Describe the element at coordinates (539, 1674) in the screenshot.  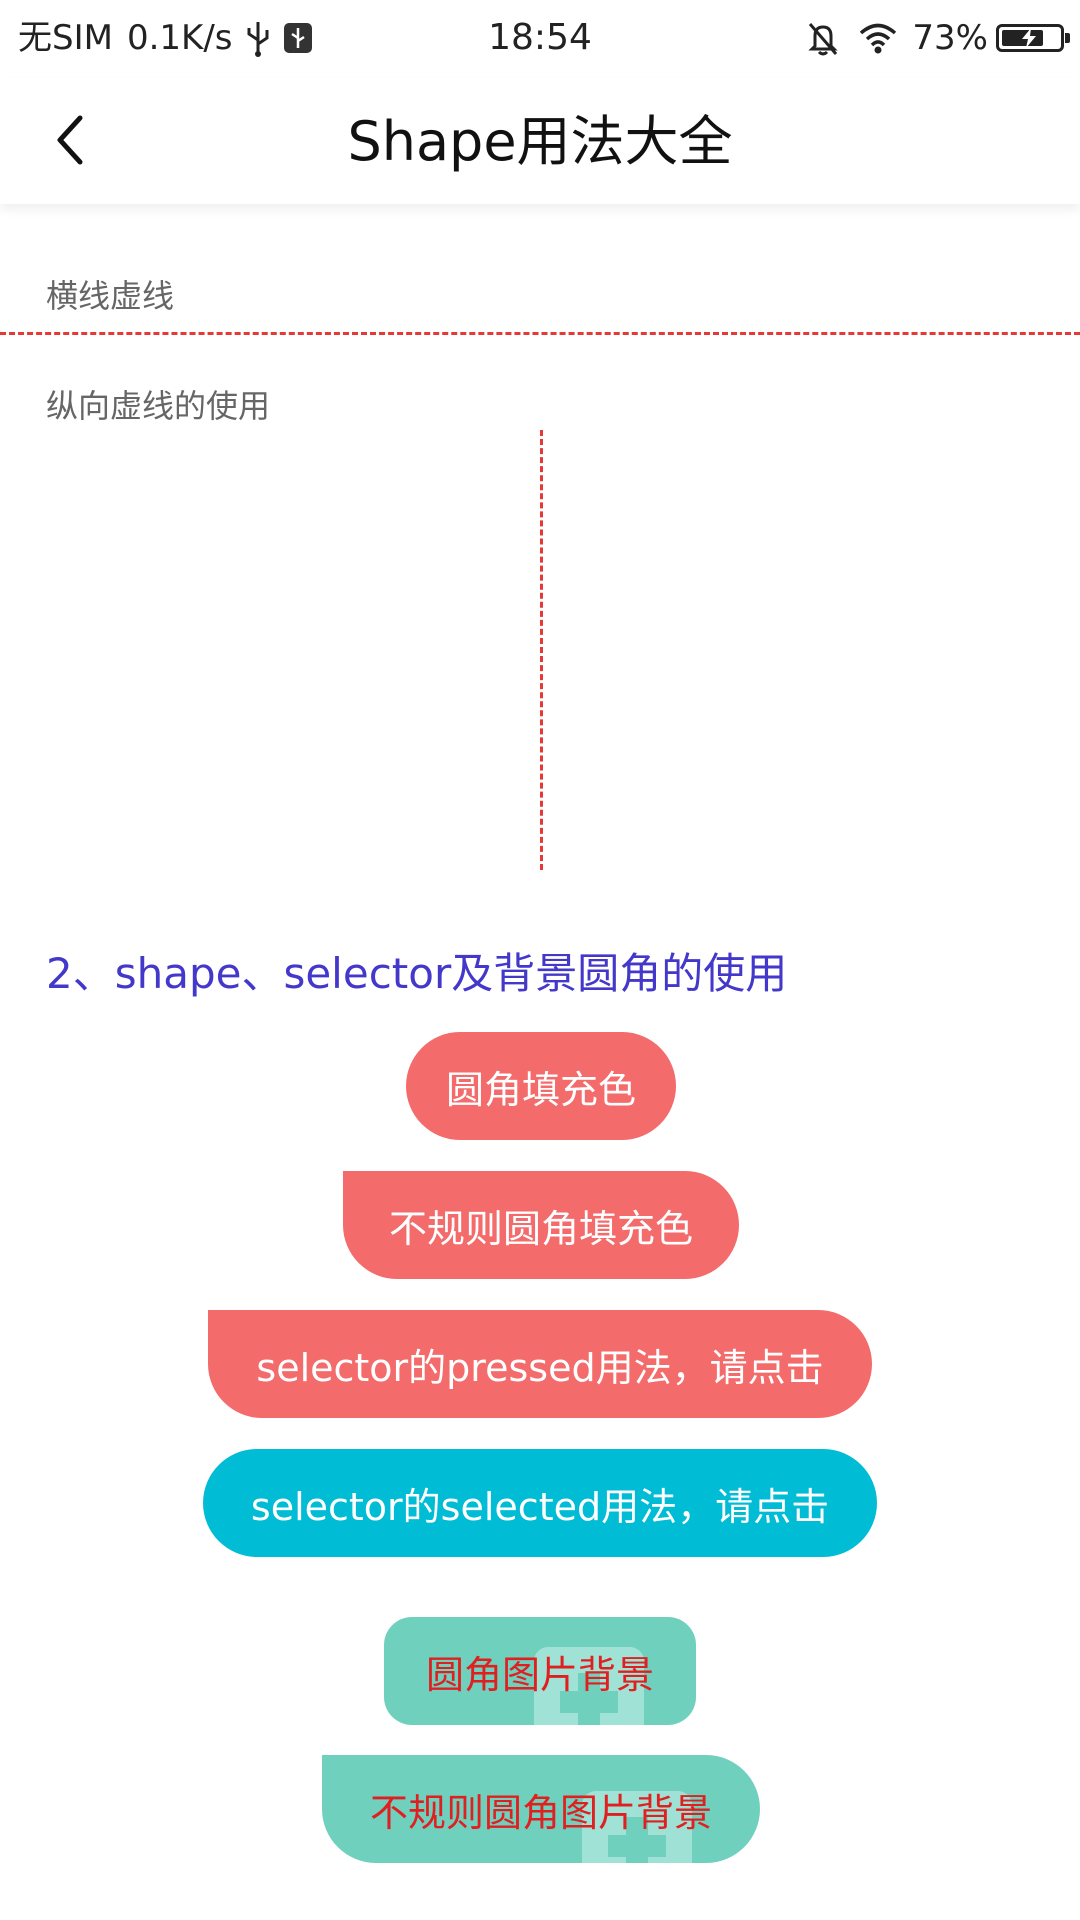
I see `rounded-image-label: 圆角图片背景` at that location.